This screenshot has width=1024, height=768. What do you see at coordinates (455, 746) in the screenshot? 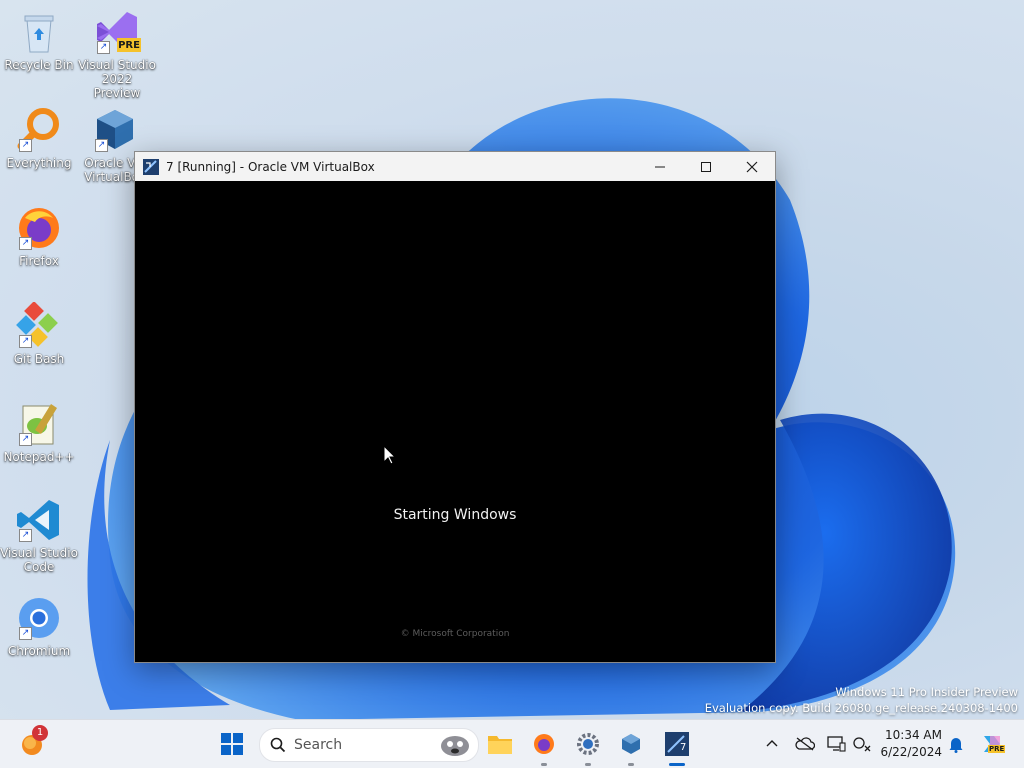
I see `search-highlight-icon` at bounding box center [455, 746].